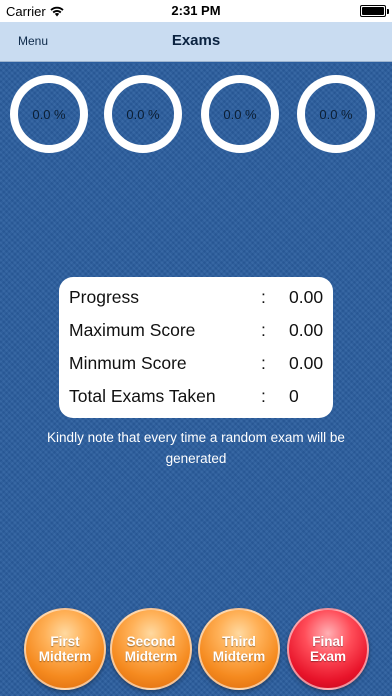 This screenshot has width=392, height=696. I want to click on progress-ring-third-midterm: 0.0 %, so click(240, 114).